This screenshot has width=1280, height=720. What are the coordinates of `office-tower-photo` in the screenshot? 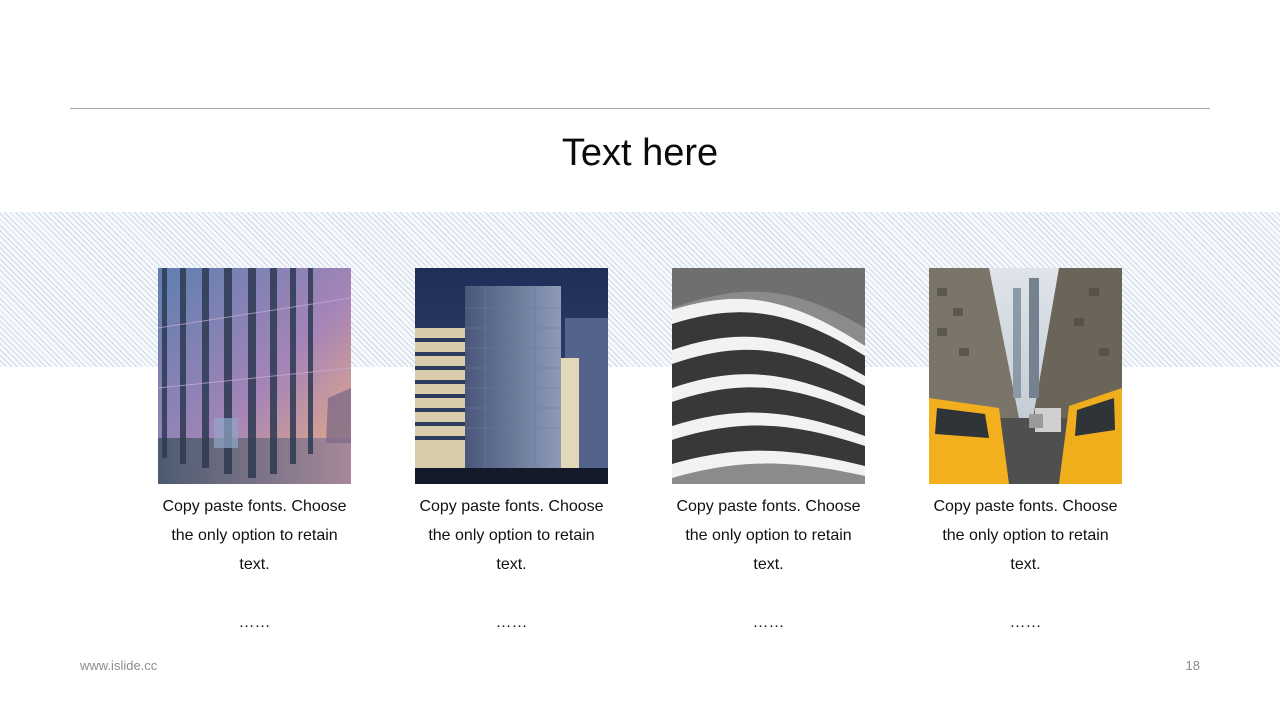 It's located at (511, 376).